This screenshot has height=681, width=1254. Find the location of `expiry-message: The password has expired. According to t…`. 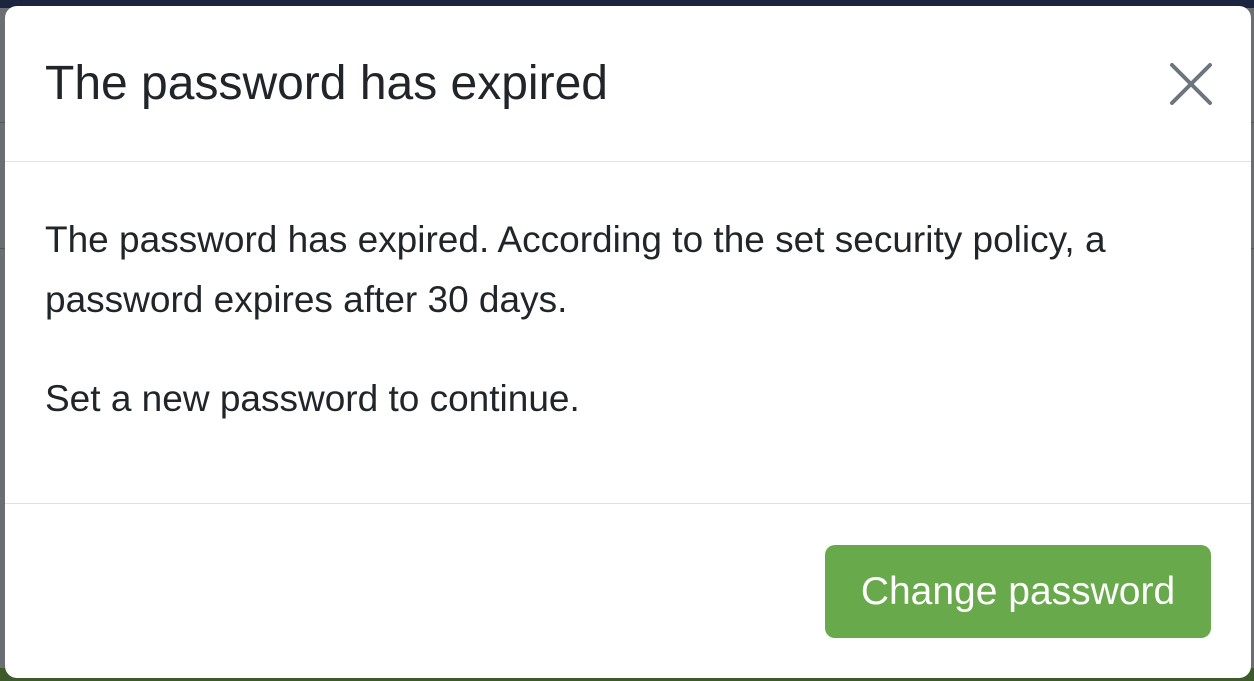

expiry-message: The password has expired. According to t… is located at coordinates (575, 269).